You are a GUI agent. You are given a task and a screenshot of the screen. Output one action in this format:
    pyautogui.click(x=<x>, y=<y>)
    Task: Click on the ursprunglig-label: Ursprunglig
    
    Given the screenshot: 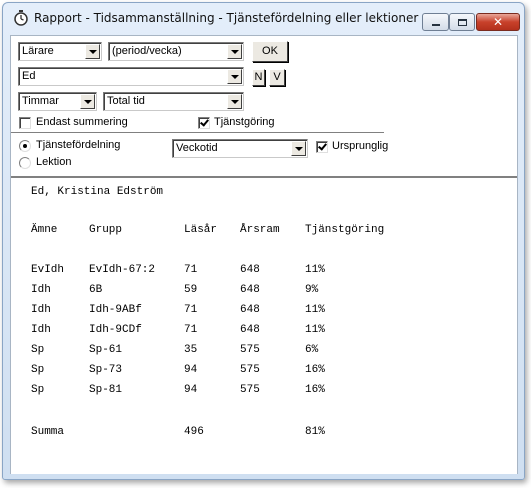 What is the action you would take?
    pyautogui.click(x=360, y=146)
    